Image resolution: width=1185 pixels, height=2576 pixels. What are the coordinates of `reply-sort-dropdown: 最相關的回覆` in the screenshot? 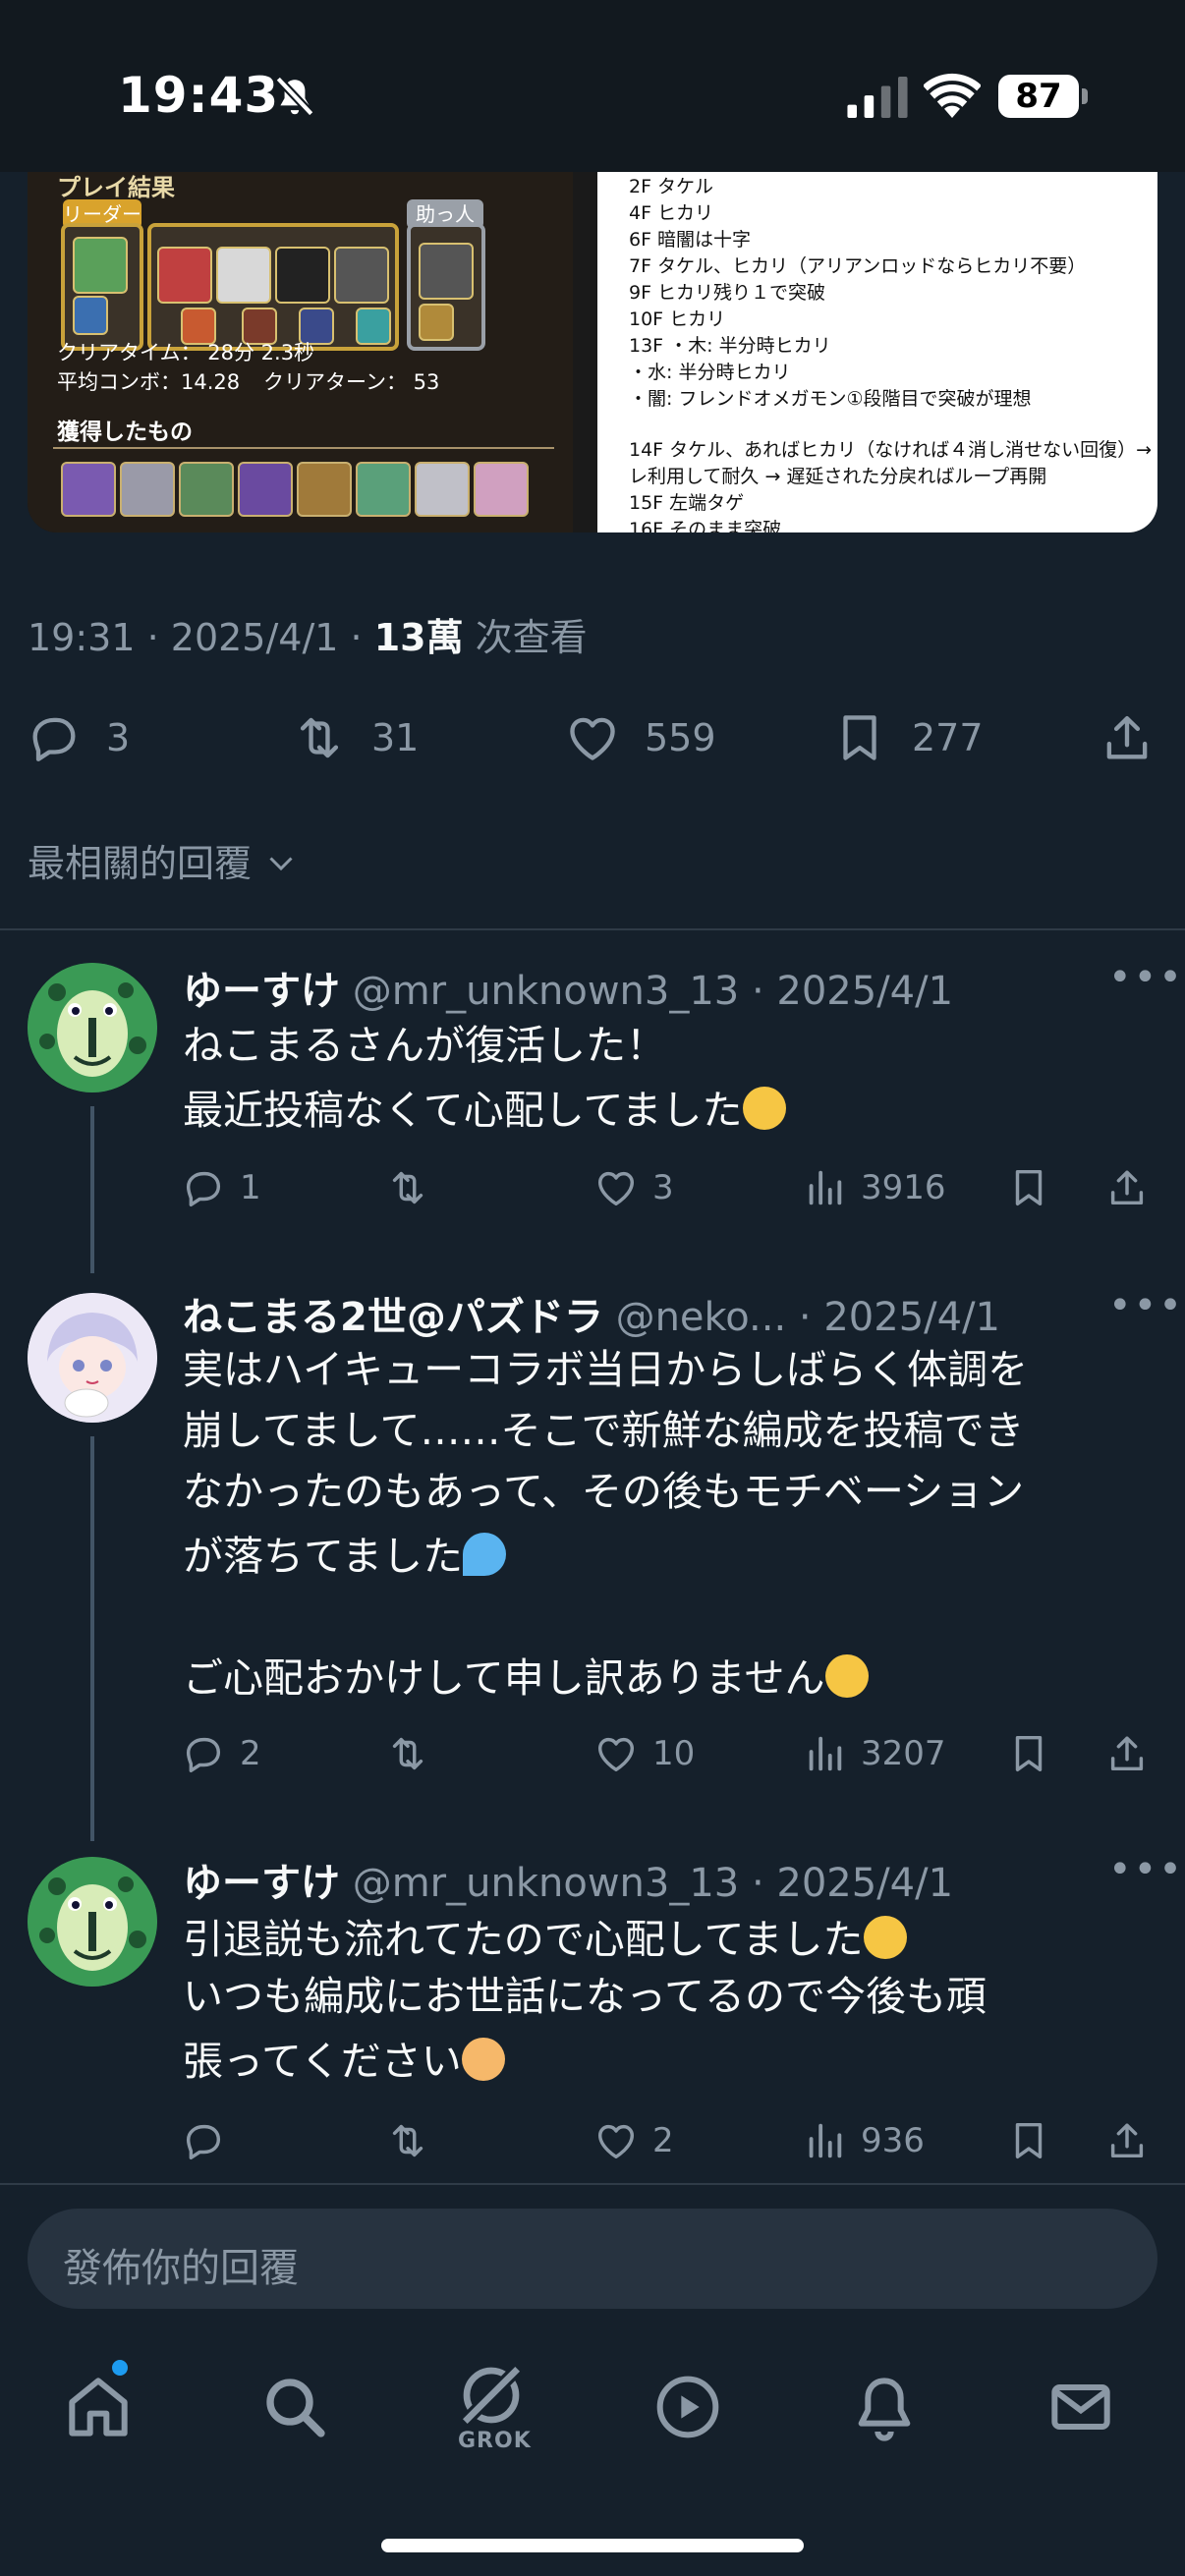 It's located at (164, 860).